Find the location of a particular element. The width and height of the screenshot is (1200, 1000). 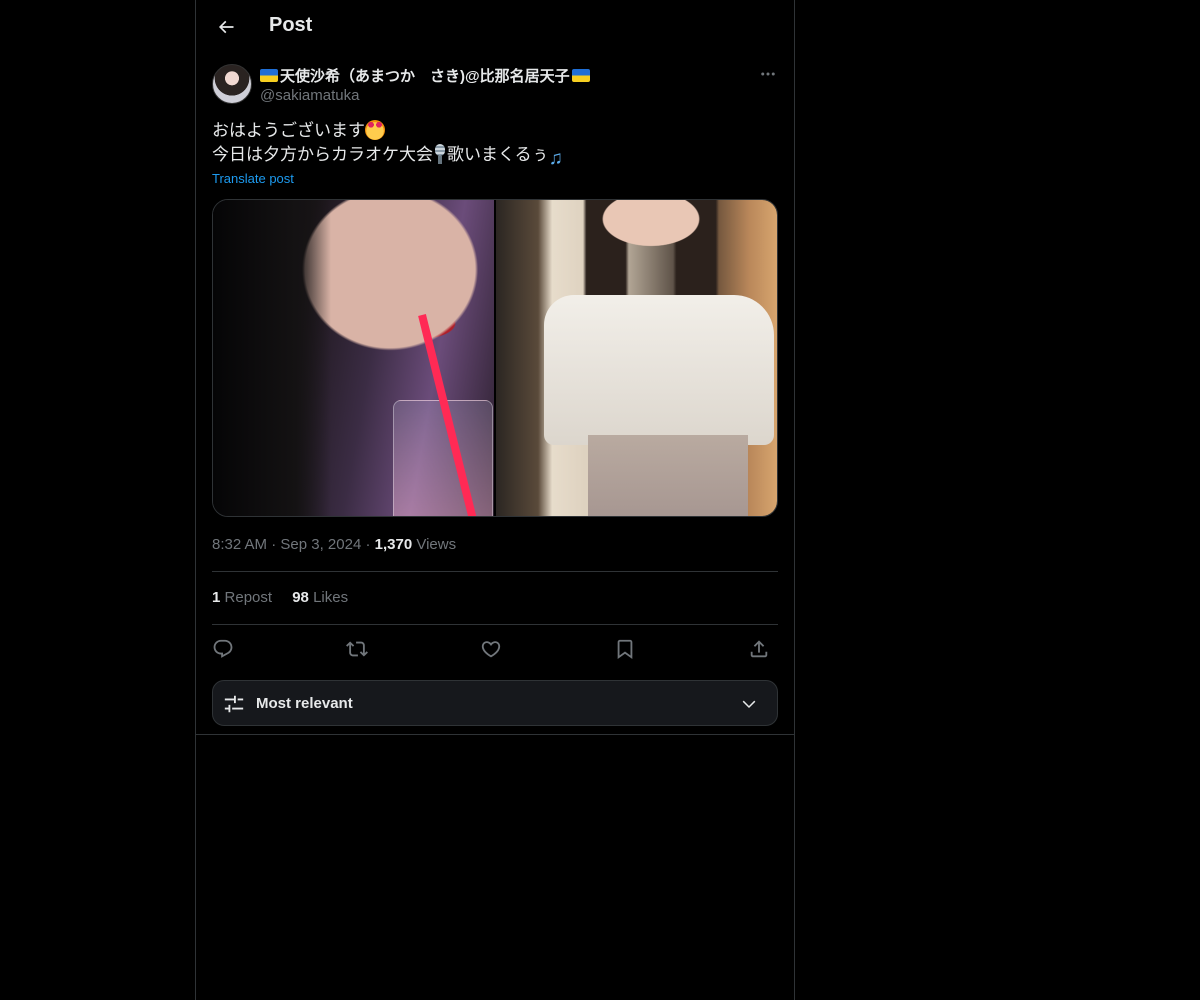

photo-left is located at coordinates (353, 358).